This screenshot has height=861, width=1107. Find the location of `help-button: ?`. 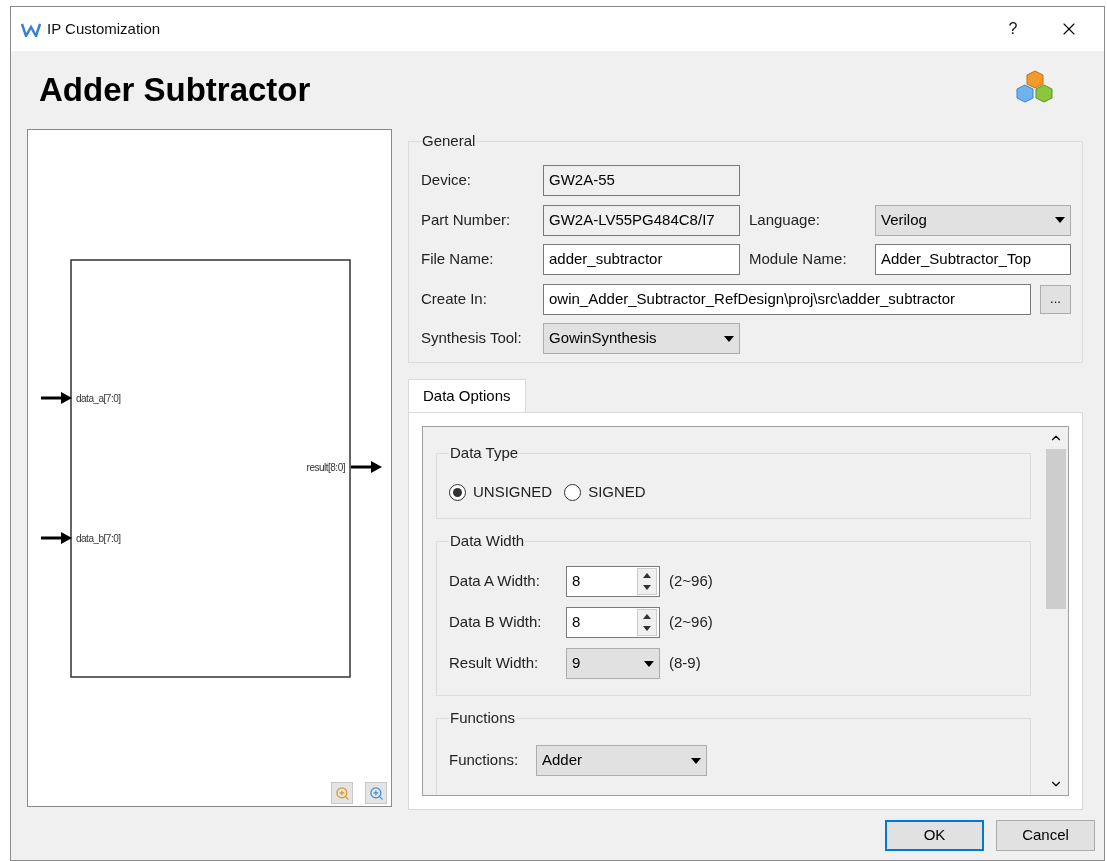

help-button: ? is located at coordinates (1013, 29).